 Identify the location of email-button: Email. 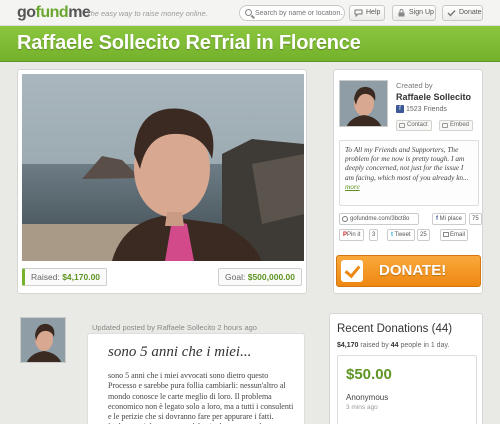
(454, 235).